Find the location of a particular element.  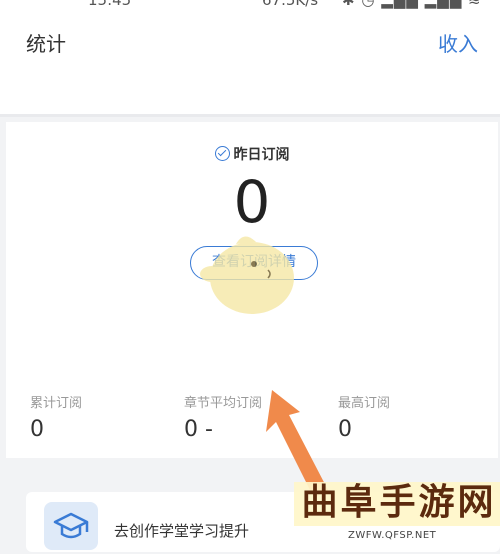

check-circle-icon is located at coordinates (222, 153).